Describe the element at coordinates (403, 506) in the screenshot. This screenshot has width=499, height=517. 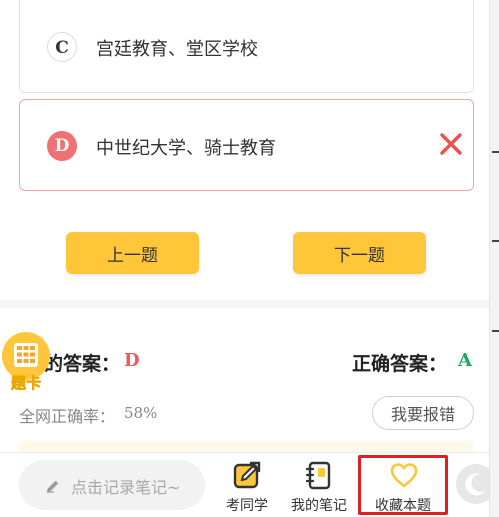
I see `favorite-question-label: 收藏本题` at that location.